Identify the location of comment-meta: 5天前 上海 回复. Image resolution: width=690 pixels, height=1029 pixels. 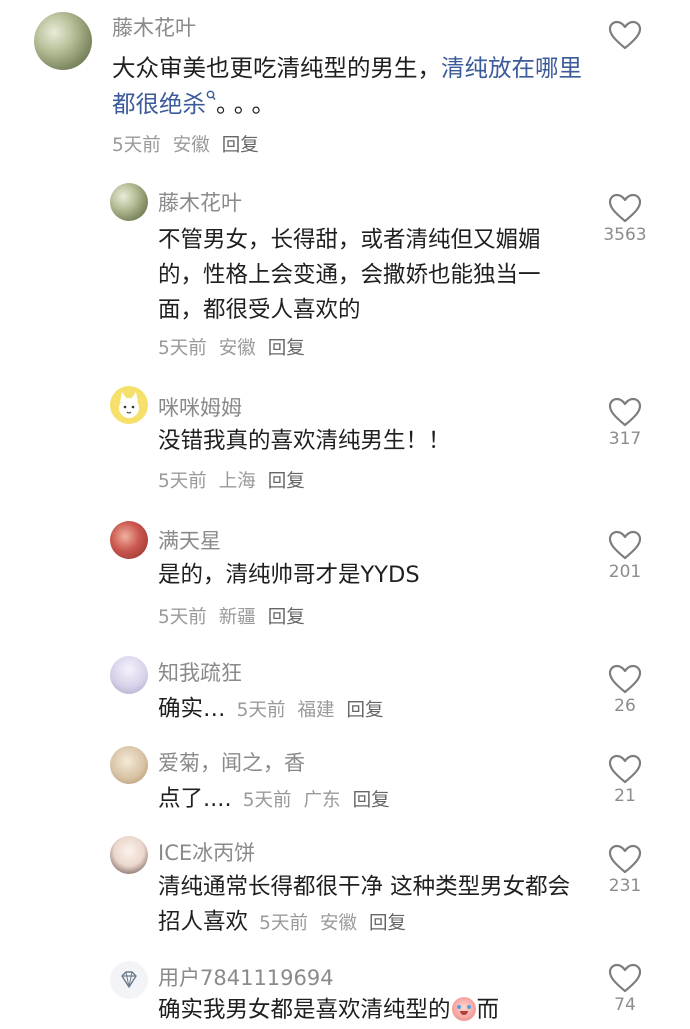
(237, 480).